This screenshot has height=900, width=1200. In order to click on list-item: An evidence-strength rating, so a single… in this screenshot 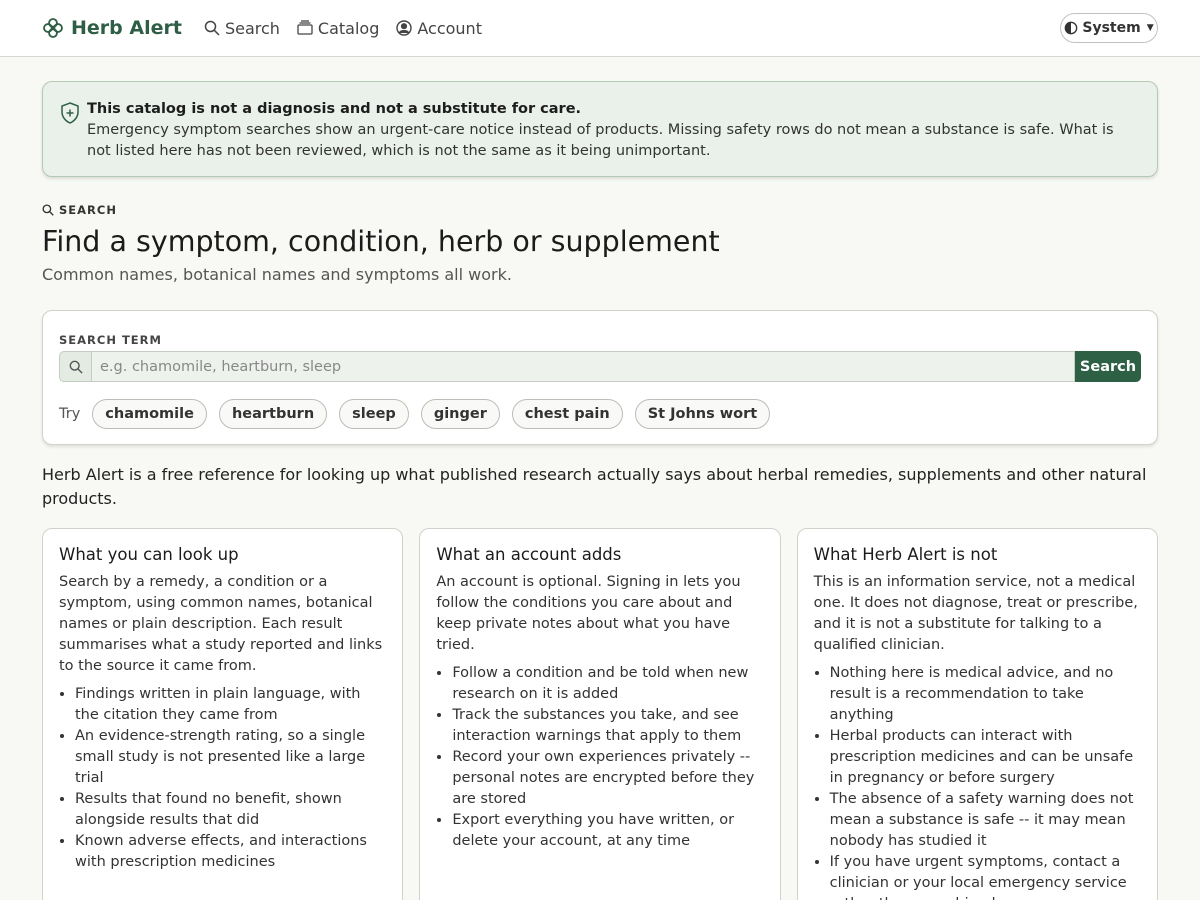, I will do `click(230, 757)`.